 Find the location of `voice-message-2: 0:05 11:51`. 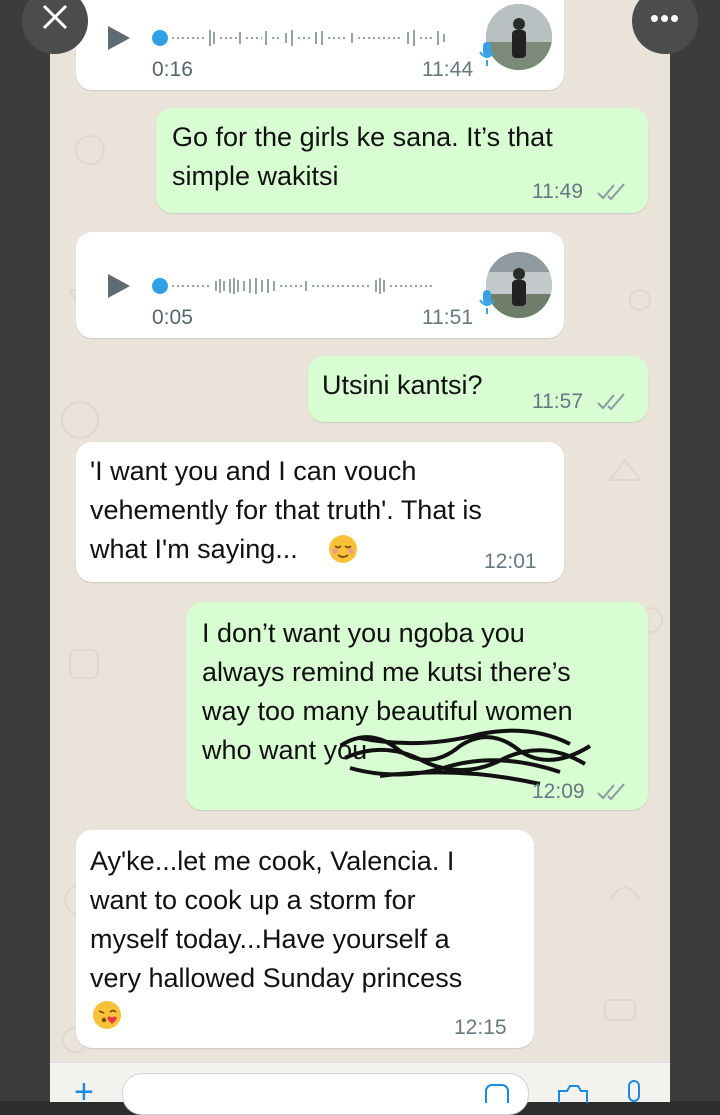

voice-message-2: 0:05 11:51 is located at coordinates (320, 285).